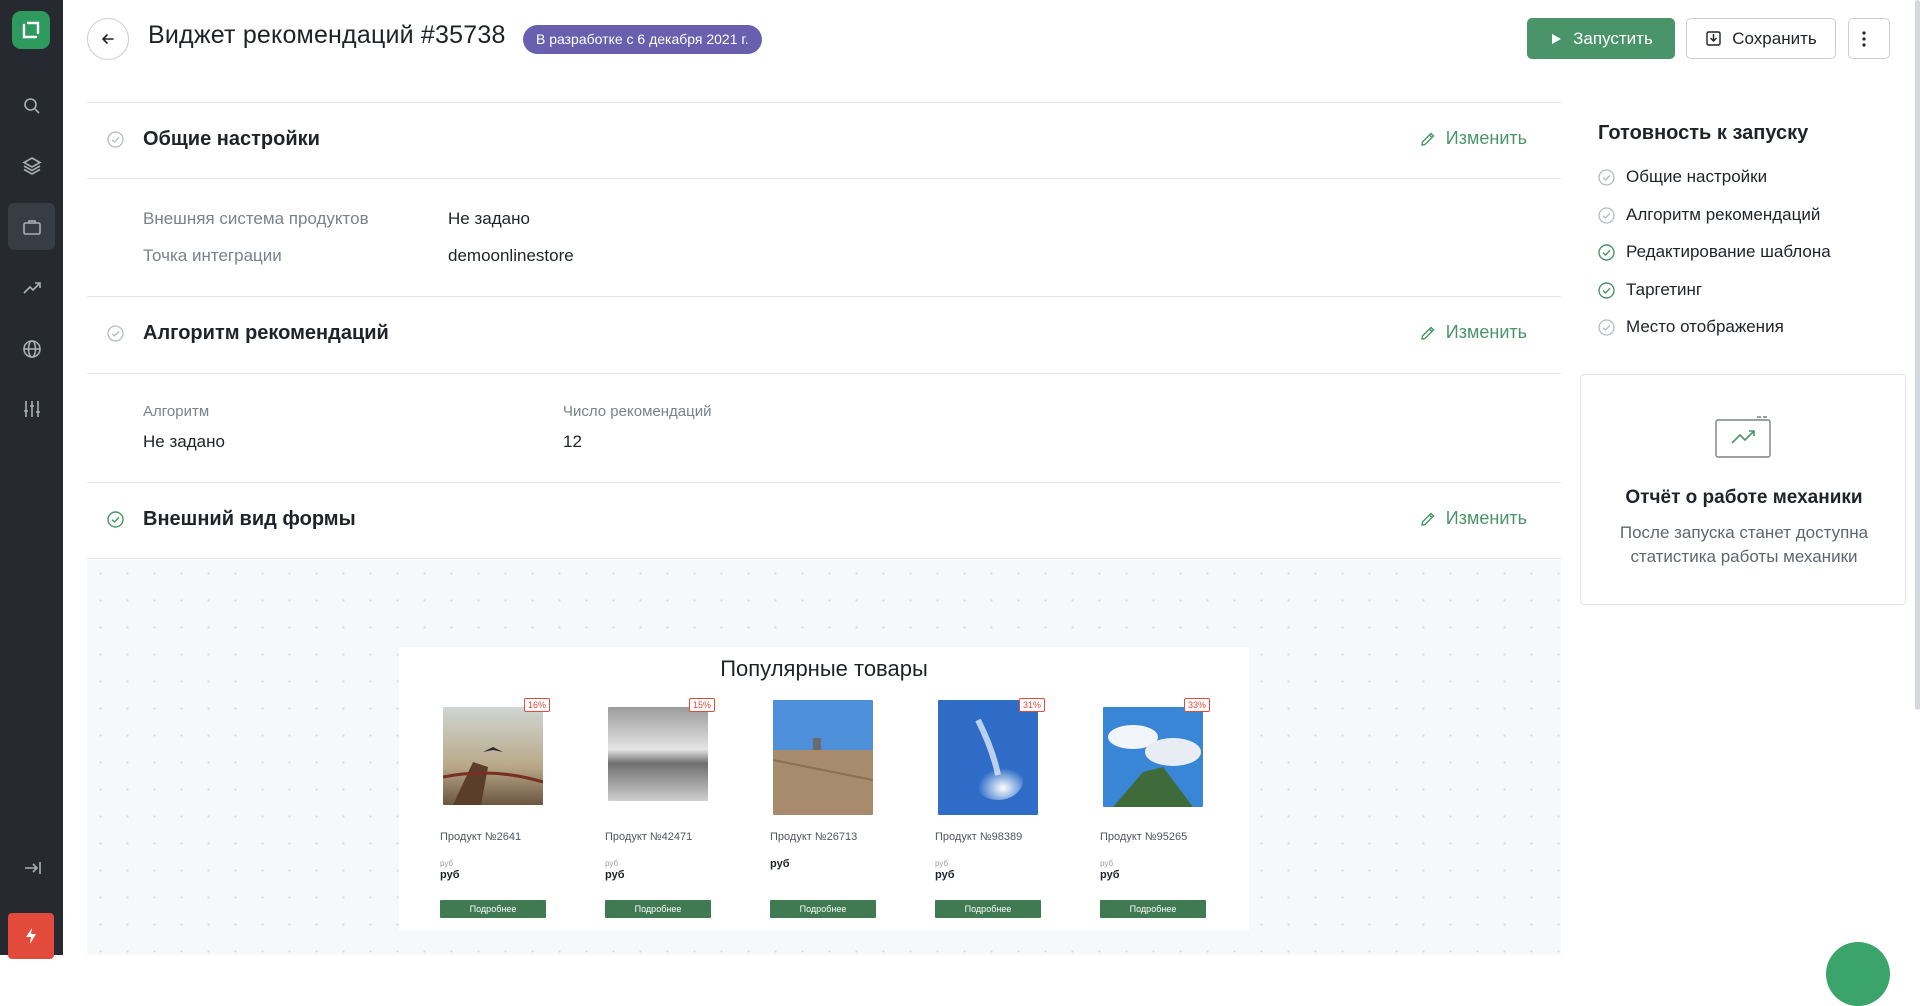  I want to click on readiness-item: Редактирование шаблона, so click(1714, 252).